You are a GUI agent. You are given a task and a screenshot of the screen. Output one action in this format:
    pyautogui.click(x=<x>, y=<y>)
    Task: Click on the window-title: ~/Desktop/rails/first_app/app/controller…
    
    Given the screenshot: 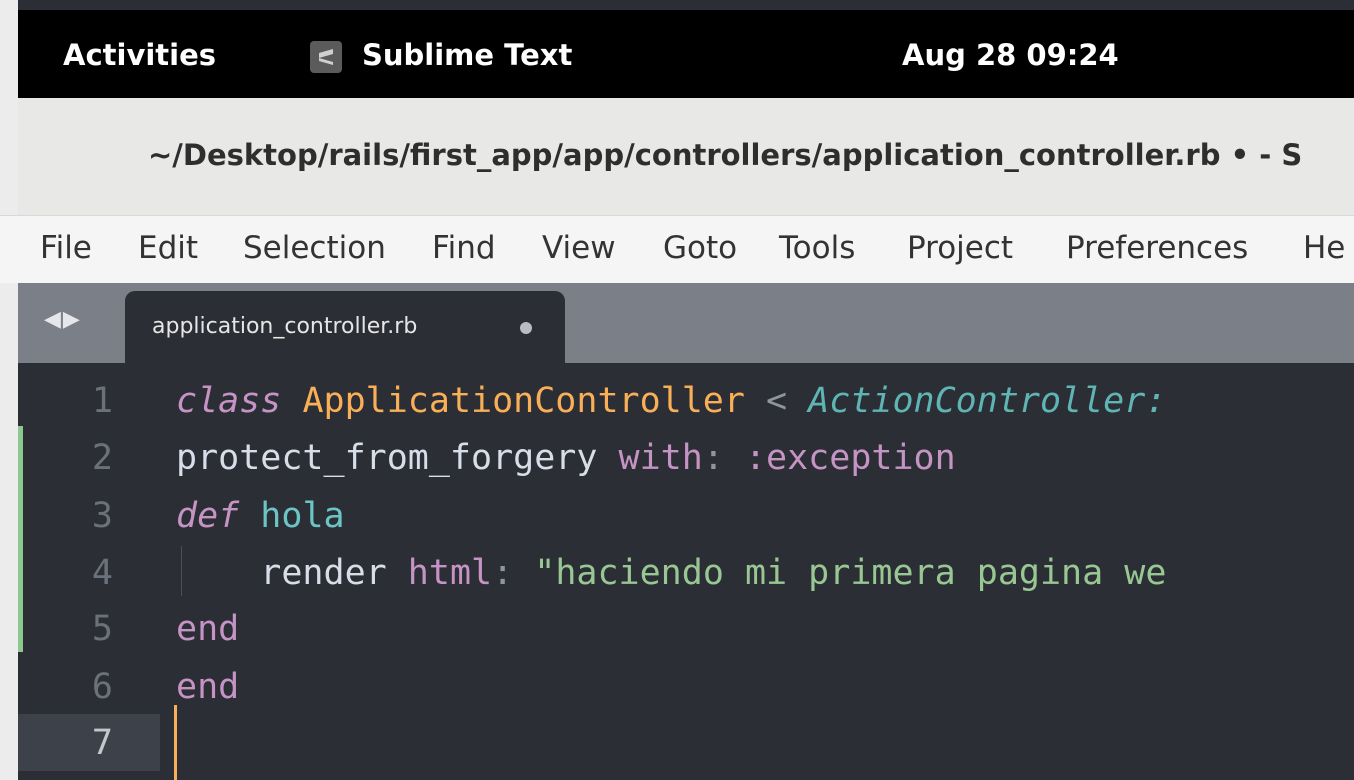 What is the action you would take?
    pyautogui.click(x=725, y=155)
    